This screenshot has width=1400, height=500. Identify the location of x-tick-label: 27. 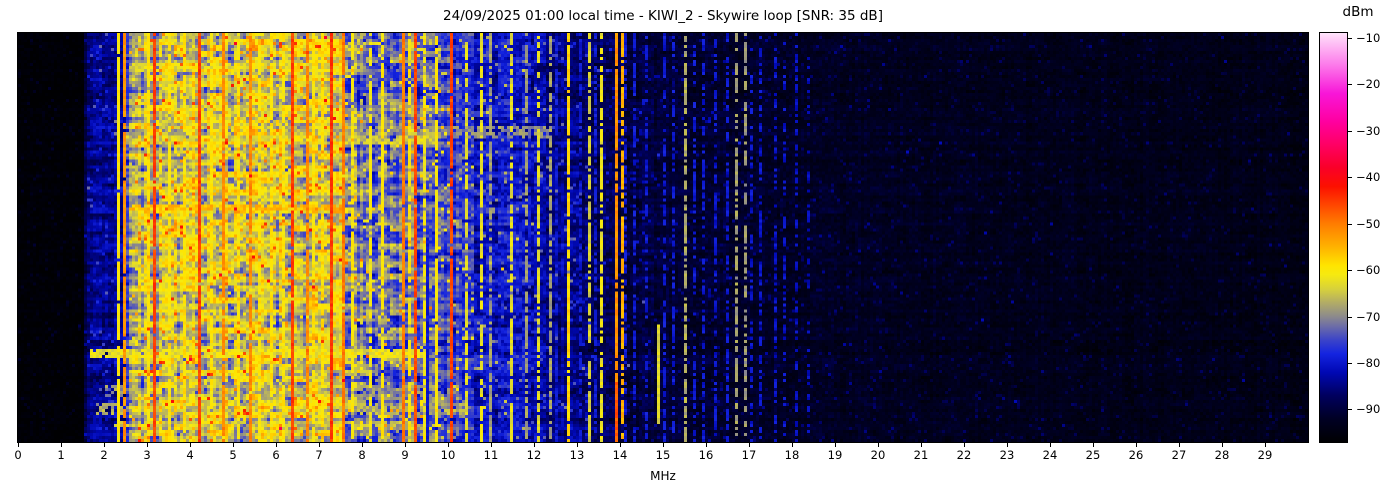
(1179, 455).